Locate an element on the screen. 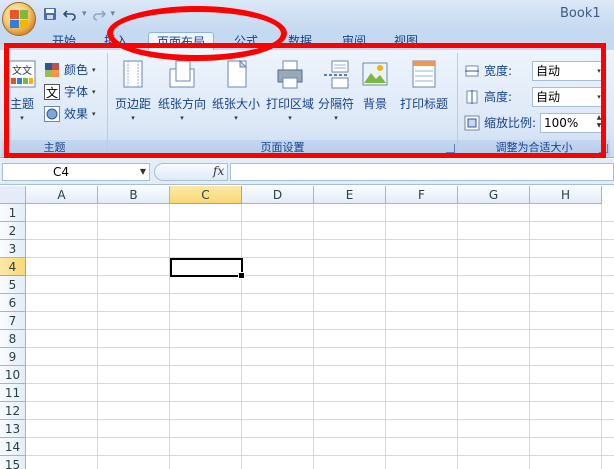 This screenshot has width=614, height=469. save-icon is located at coordinates (50, 14).